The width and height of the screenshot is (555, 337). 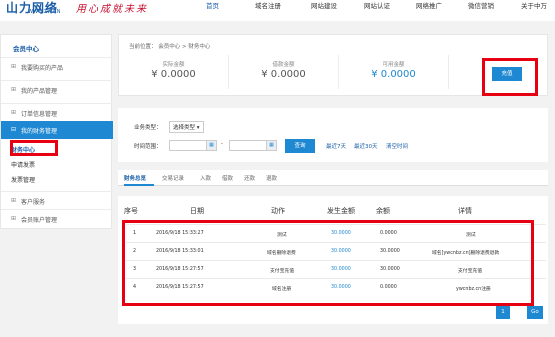 What do you see at coordinates (135, 178) in the screenshot?
I see `tab-overview: 财务总览` at bounding box center [135, 178].